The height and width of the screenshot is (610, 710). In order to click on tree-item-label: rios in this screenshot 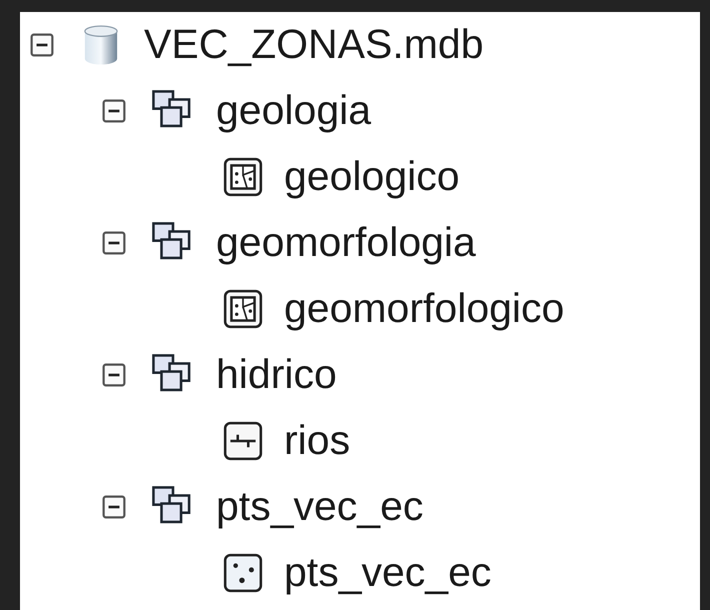, I will do `click(317, 441)`.